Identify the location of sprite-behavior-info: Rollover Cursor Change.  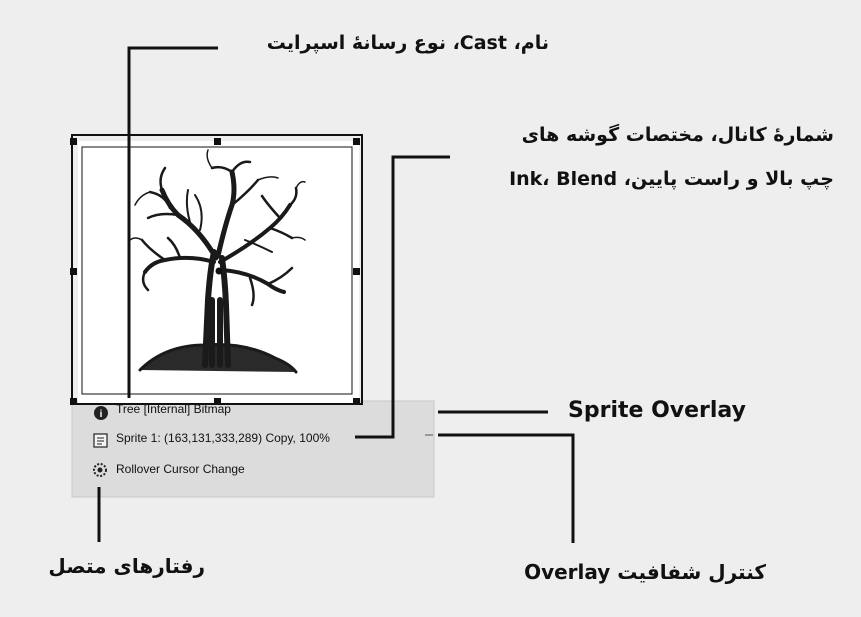
(180, 469).